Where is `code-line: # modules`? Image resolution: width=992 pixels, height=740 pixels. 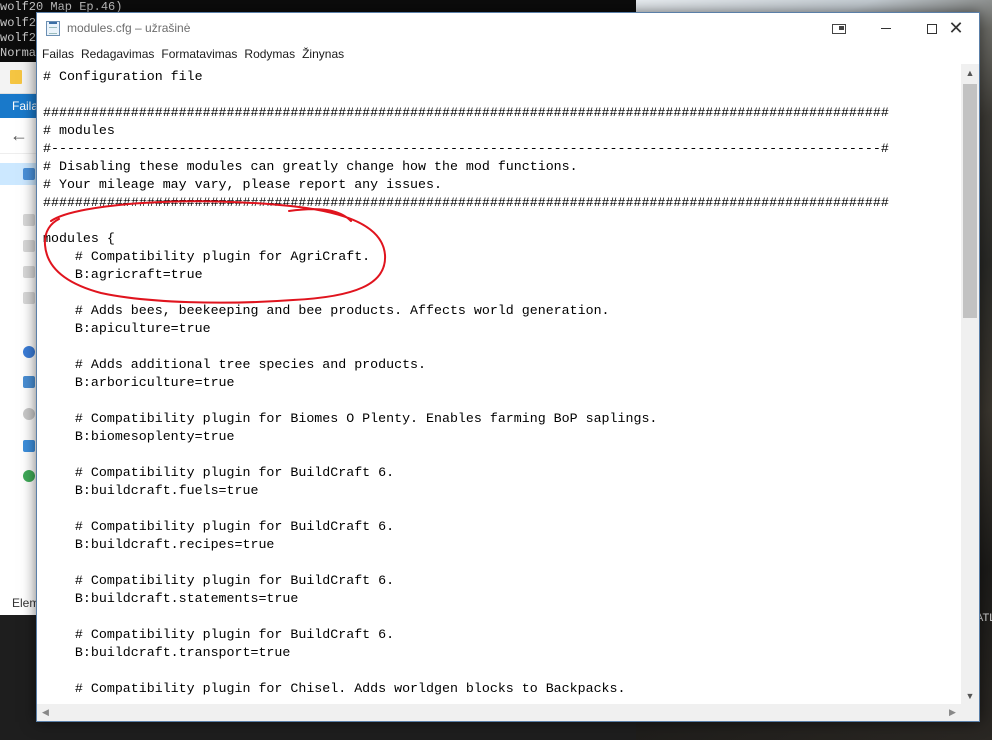
code-line: # modules is located at coordinates (79, 130).